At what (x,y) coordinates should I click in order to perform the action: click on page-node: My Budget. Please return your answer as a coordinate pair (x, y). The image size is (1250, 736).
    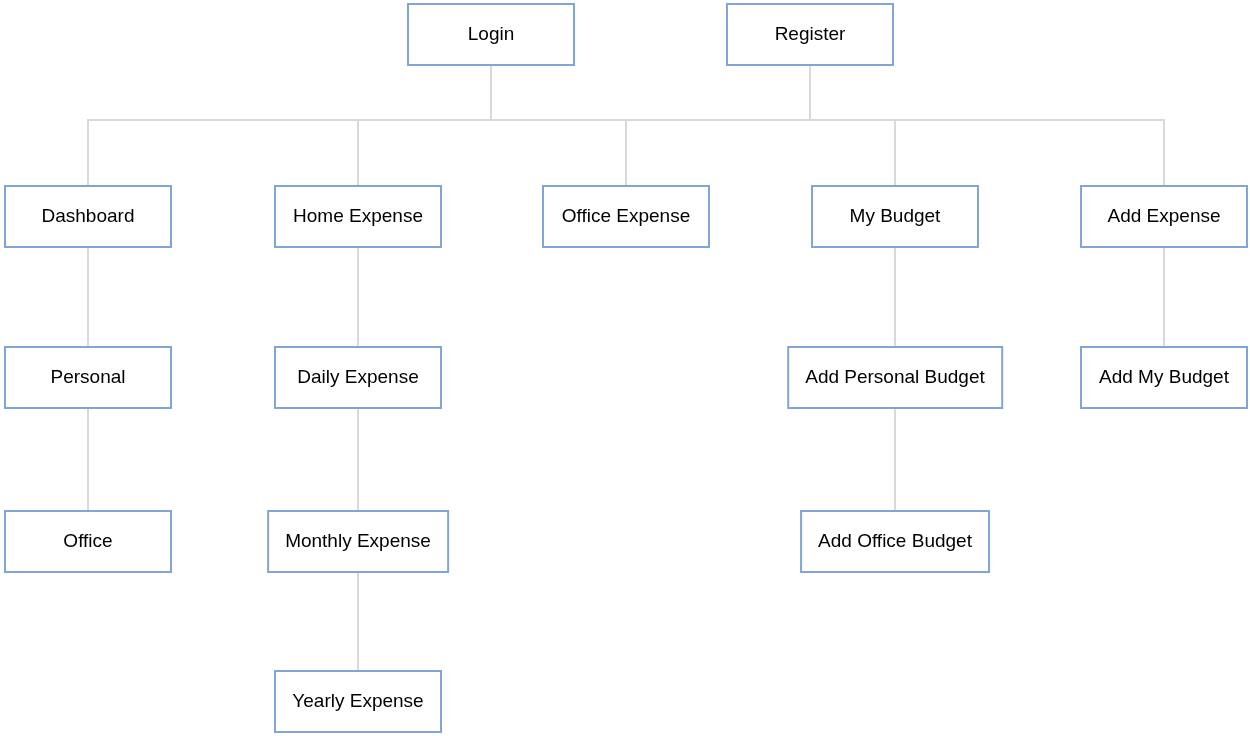
    Looking at the image, I should click on (895, 216).